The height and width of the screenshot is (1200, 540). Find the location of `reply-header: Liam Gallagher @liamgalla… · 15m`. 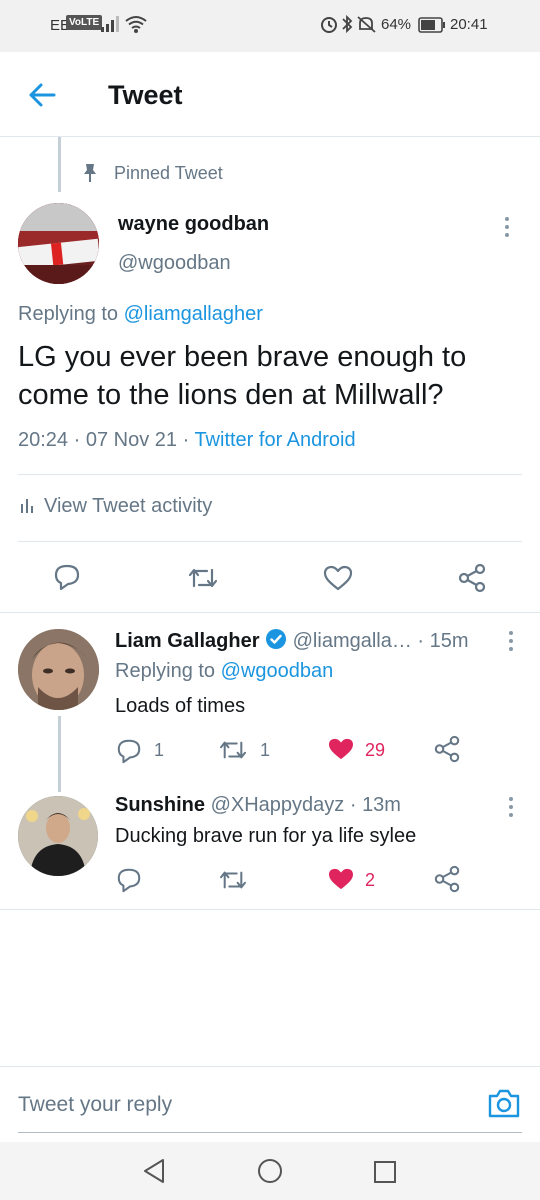

reply-header: Liam Gallagher @liamgalla… · 15m is located at coordinates (292, 640).